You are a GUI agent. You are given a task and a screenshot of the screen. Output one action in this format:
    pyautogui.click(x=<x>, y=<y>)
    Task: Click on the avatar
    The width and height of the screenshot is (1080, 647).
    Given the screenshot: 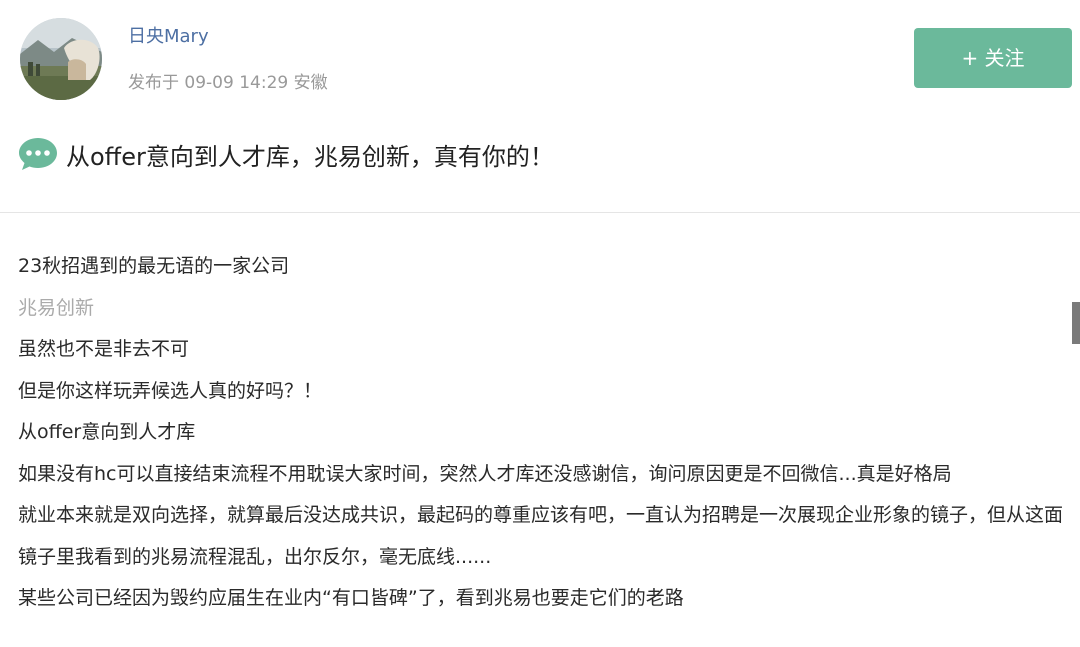 What is the action you would take?
    pyautogui.click(x=61, y=59)
    